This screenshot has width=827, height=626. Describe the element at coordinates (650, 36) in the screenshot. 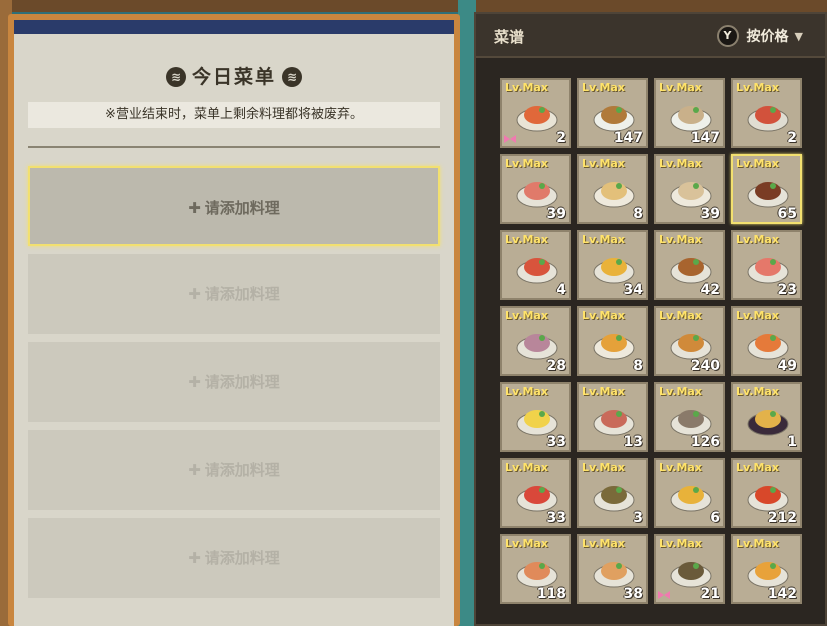

I see `recipe-header: 菜谱 Y 按价格 ▼` at that location.